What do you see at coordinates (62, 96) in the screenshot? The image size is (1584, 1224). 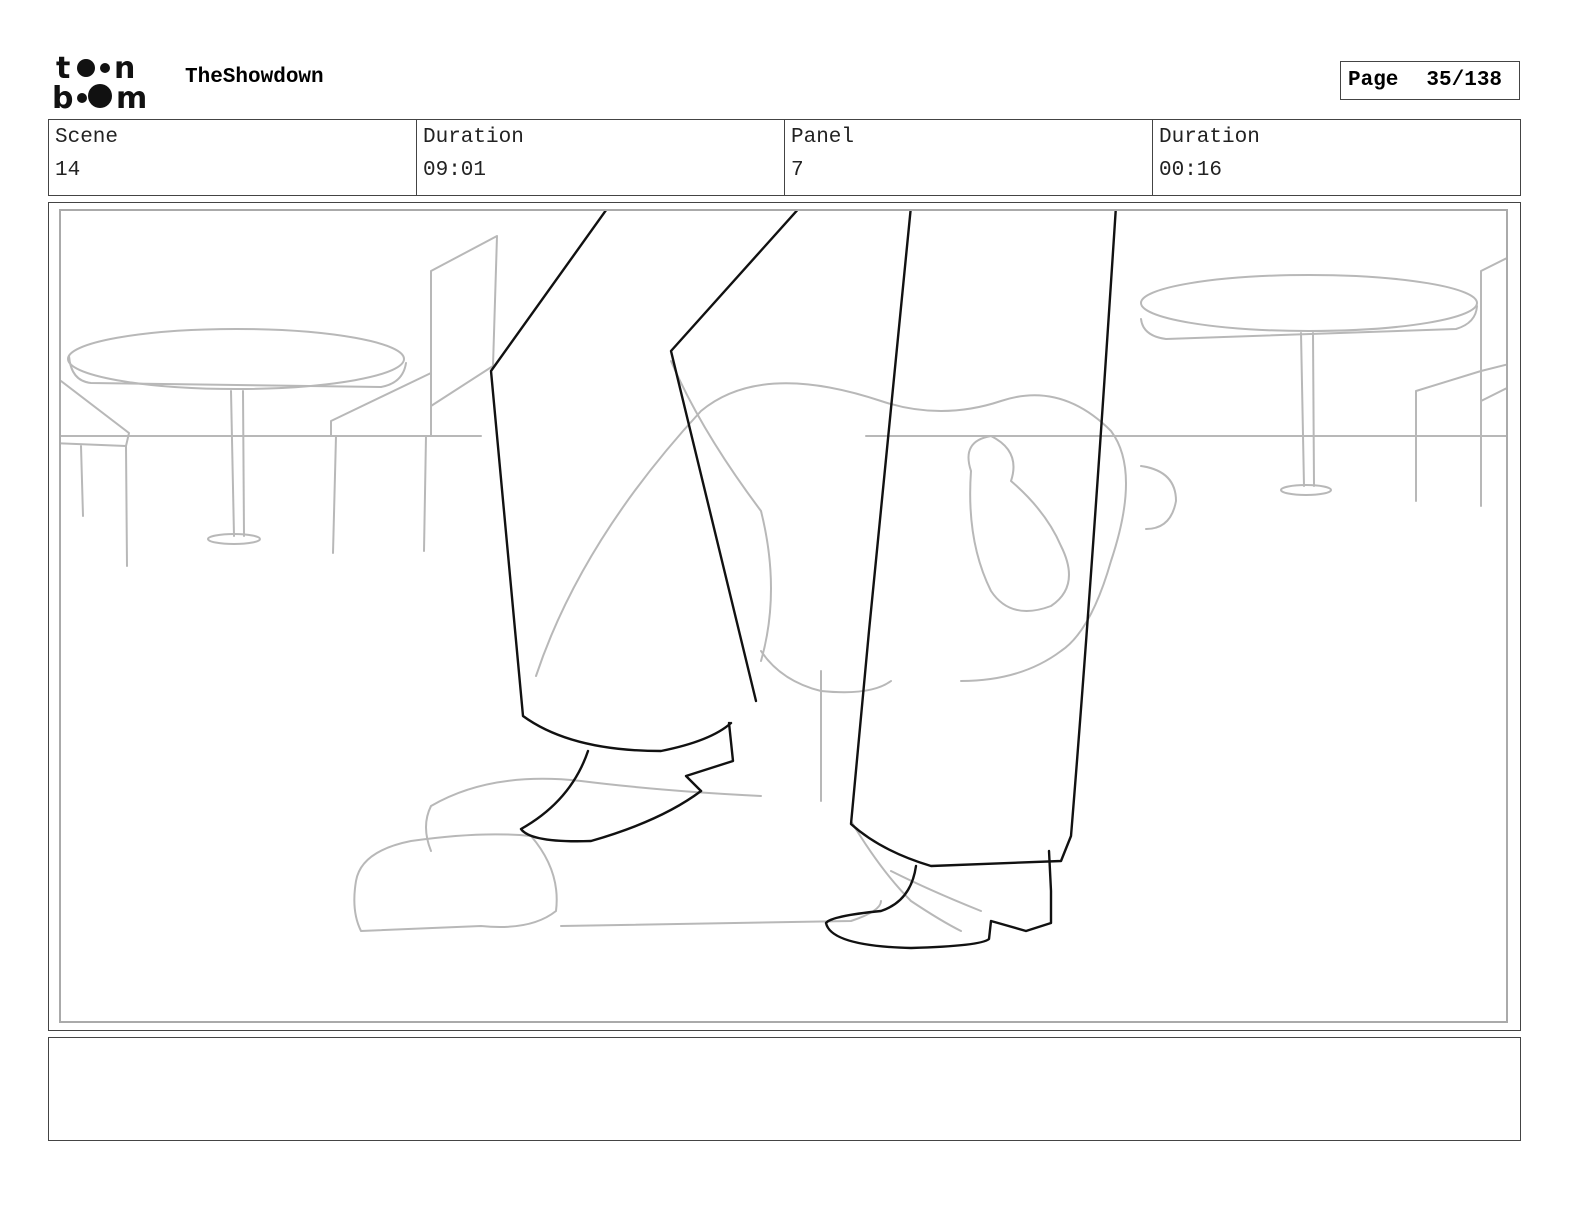 I see `svg-text: b` at bounding box center [62, 96].